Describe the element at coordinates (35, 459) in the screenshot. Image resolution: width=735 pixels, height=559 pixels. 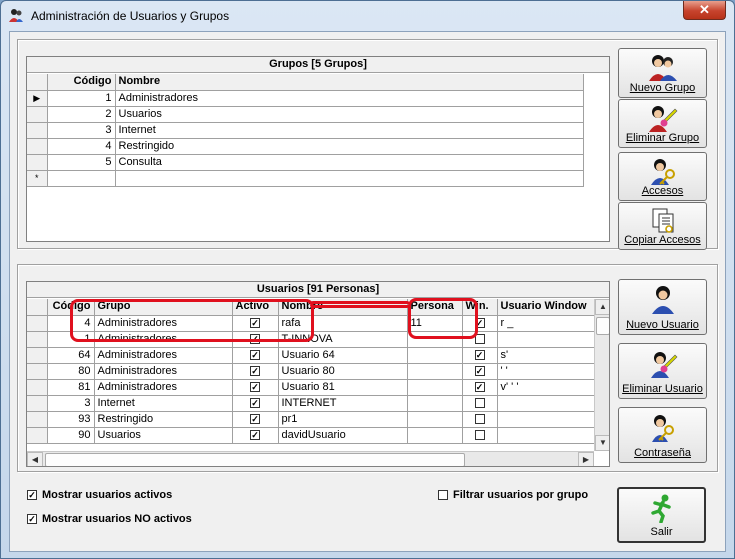
I see `scroll-left-button: ◀` at that location.